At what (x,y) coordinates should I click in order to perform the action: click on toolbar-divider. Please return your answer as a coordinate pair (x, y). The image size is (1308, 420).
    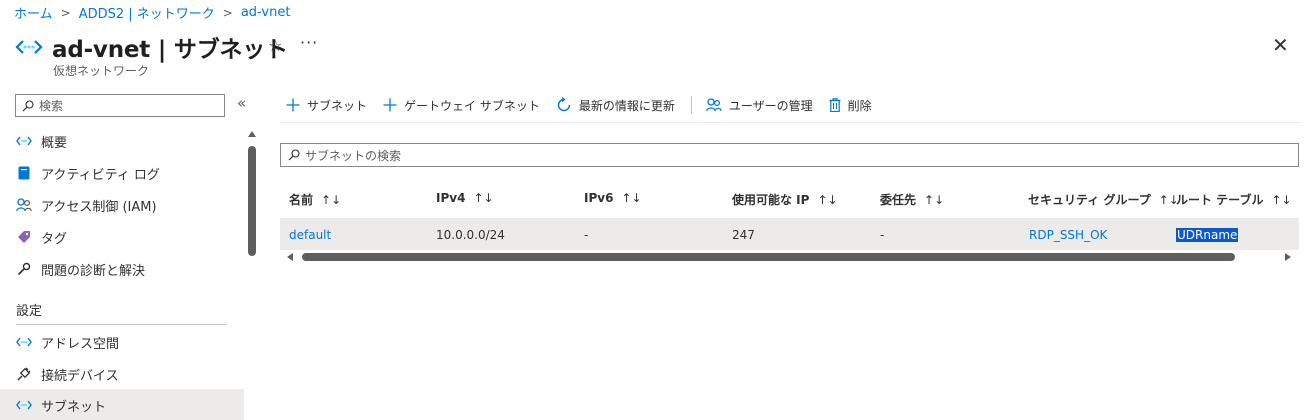
    Looking at the image, I should click on (691, 105).